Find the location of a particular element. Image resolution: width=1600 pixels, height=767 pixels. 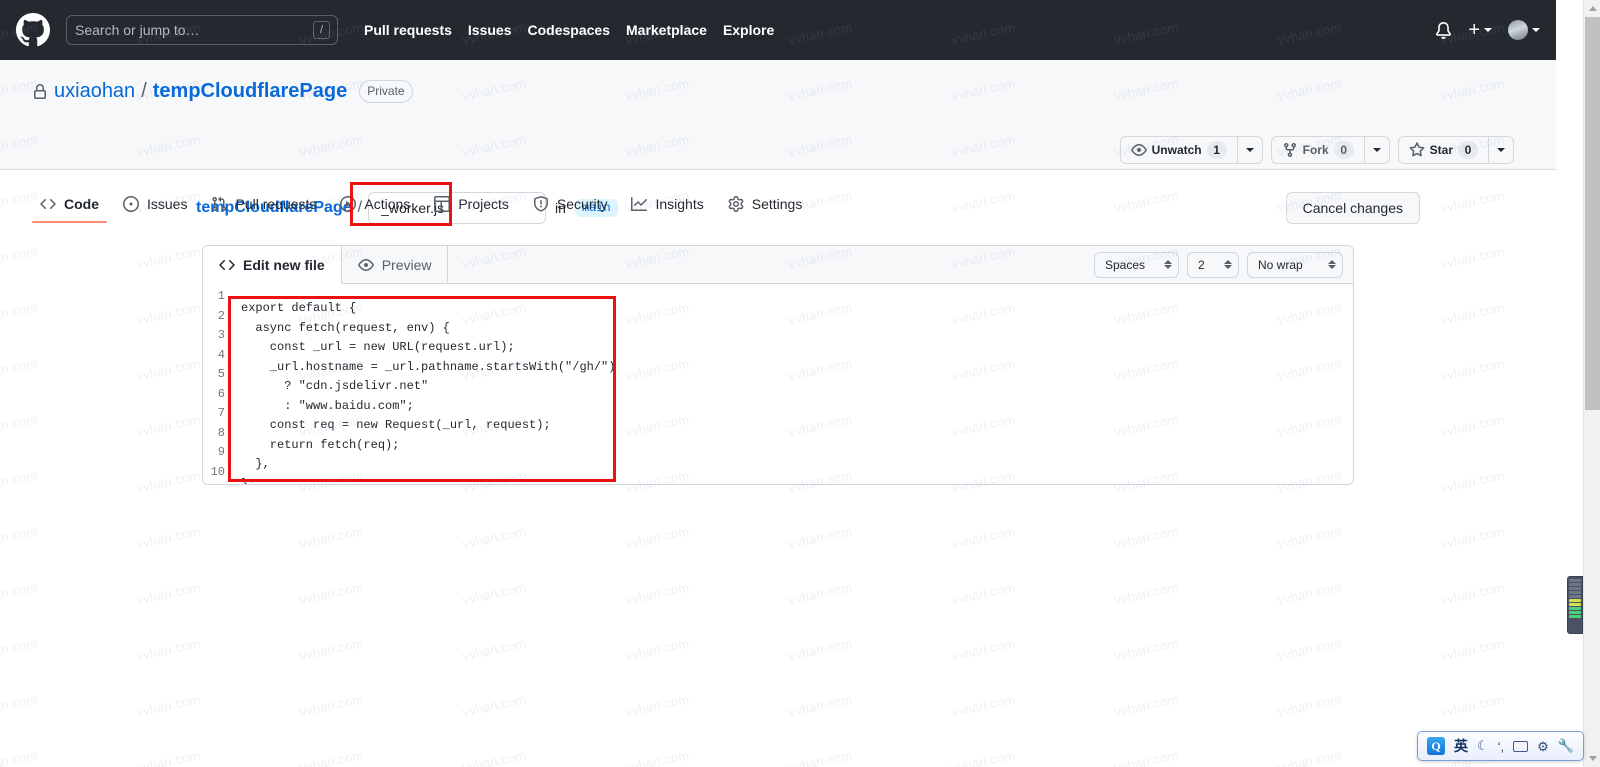

tab-projects: Projects is located at coordinates (471, 205).